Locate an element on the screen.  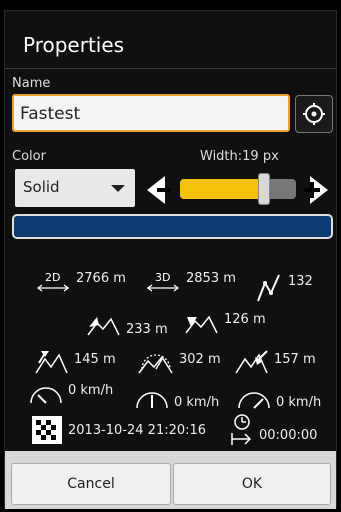
speed-avg: 0 km/h is located at coordinates (177, 399).